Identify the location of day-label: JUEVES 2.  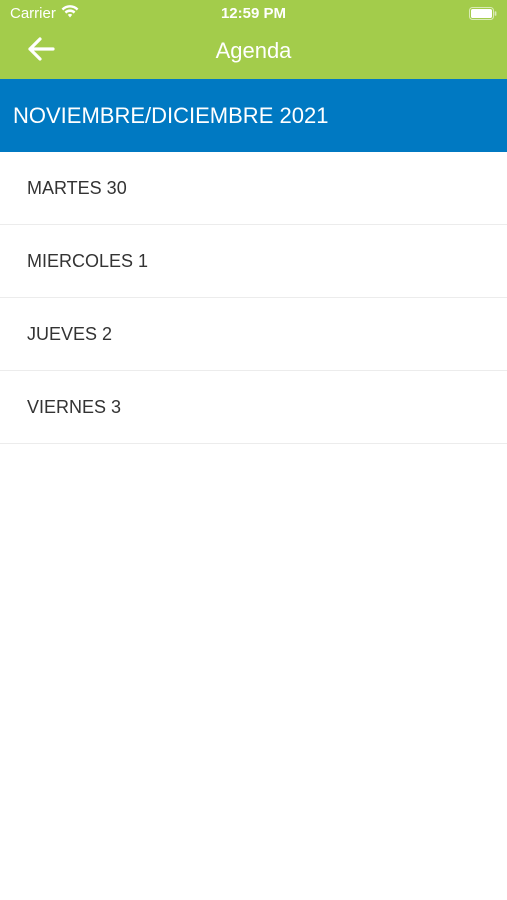
(70, 333).